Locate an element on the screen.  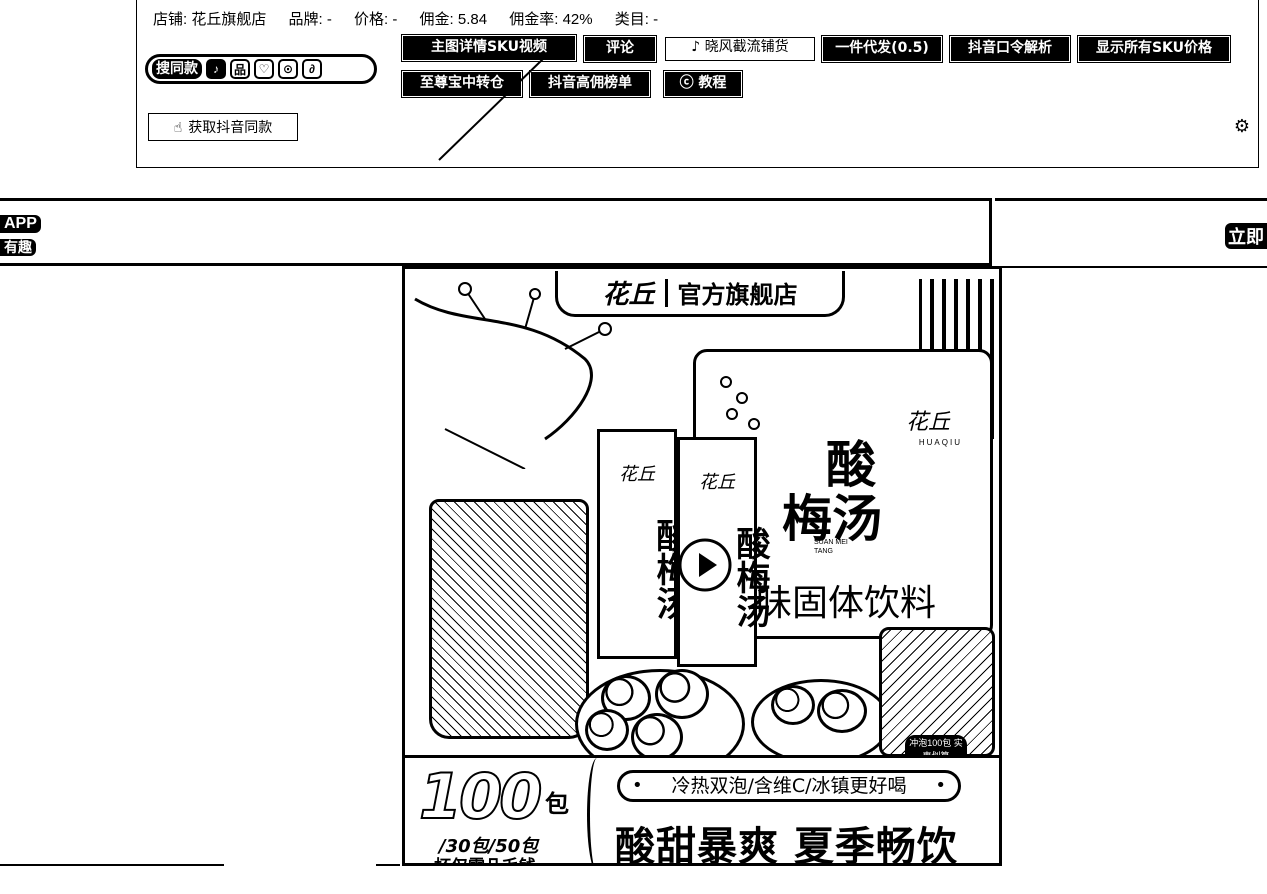
main-video-button: 主图详情SKU视频 is located at coordinates (489, 48).